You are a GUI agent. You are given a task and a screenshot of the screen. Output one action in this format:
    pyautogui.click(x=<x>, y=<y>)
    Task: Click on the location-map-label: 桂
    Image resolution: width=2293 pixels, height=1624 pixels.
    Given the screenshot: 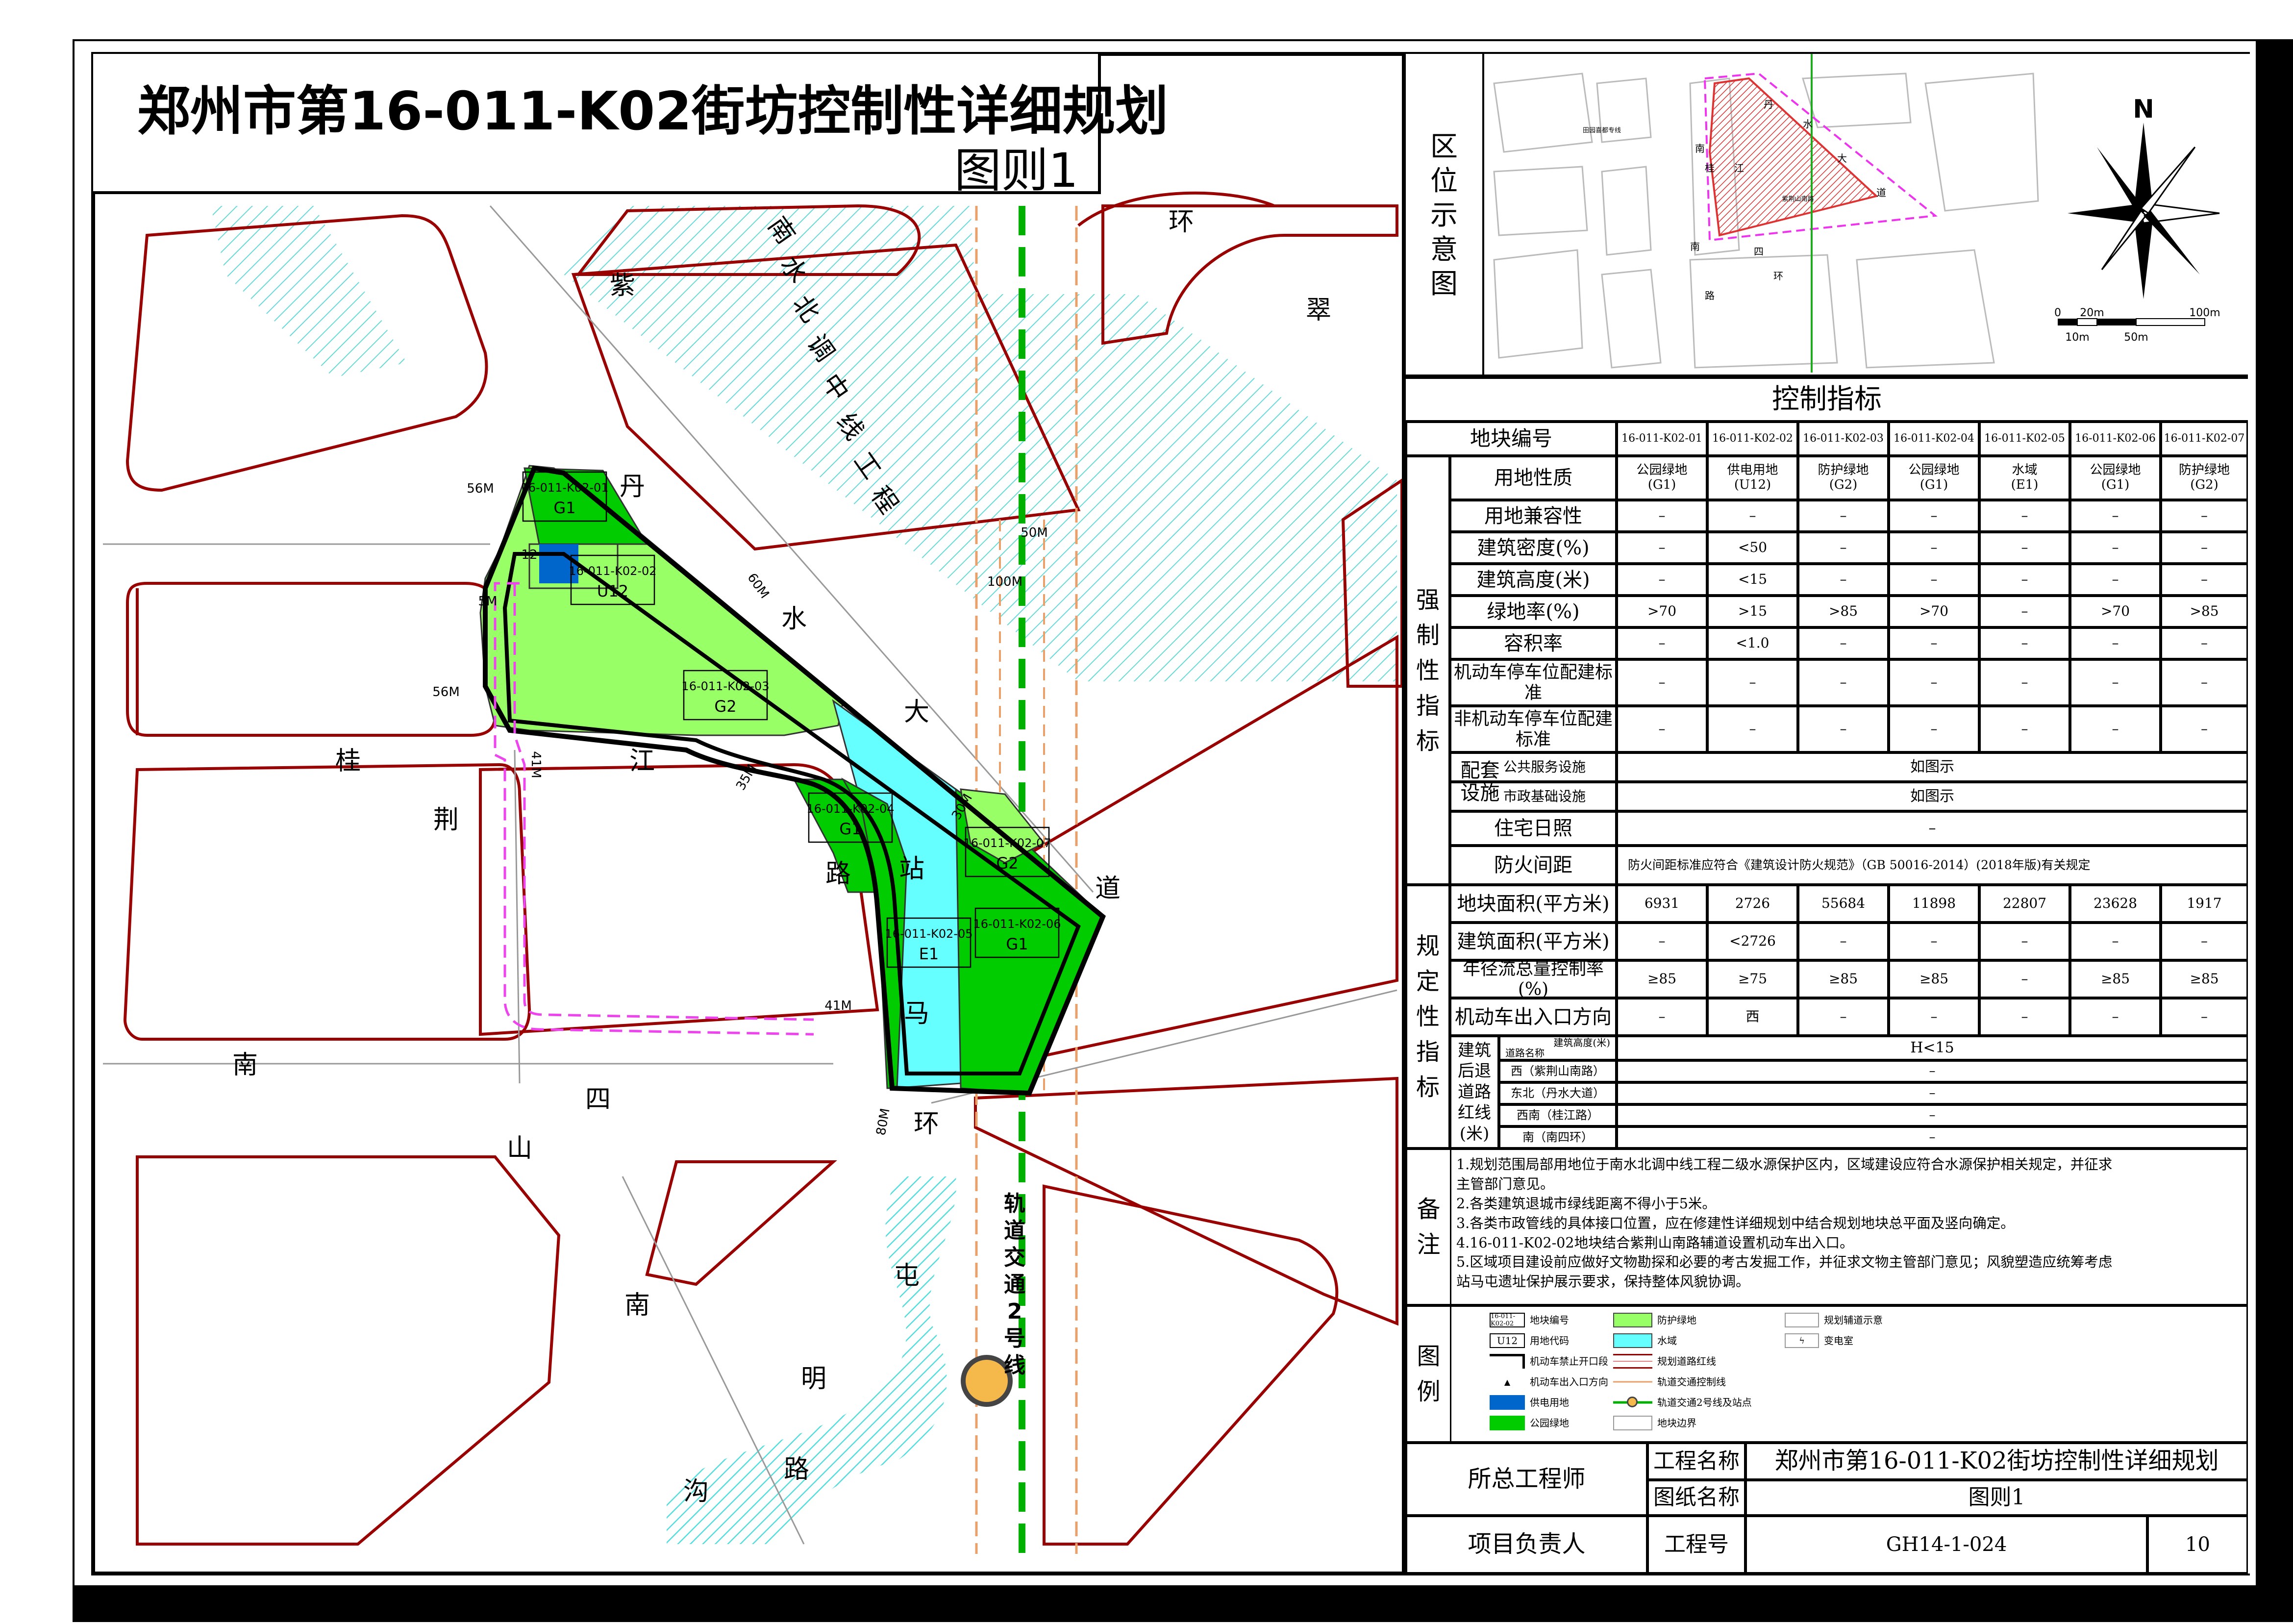 What is the action you would take?
    pyautogui.click(x=1710, y=168)
    